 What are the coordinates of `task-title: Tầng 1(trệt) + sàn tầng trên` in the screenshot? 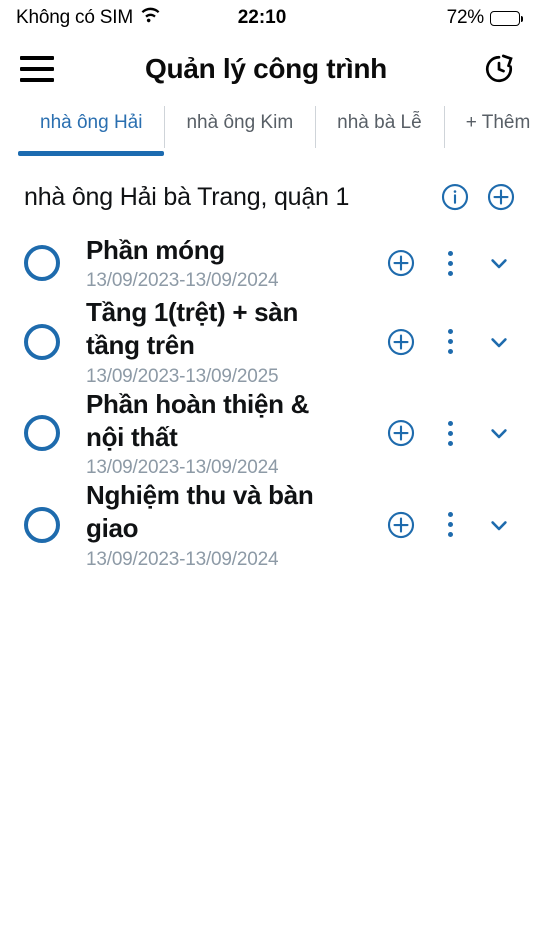 It's located at (192, 329).